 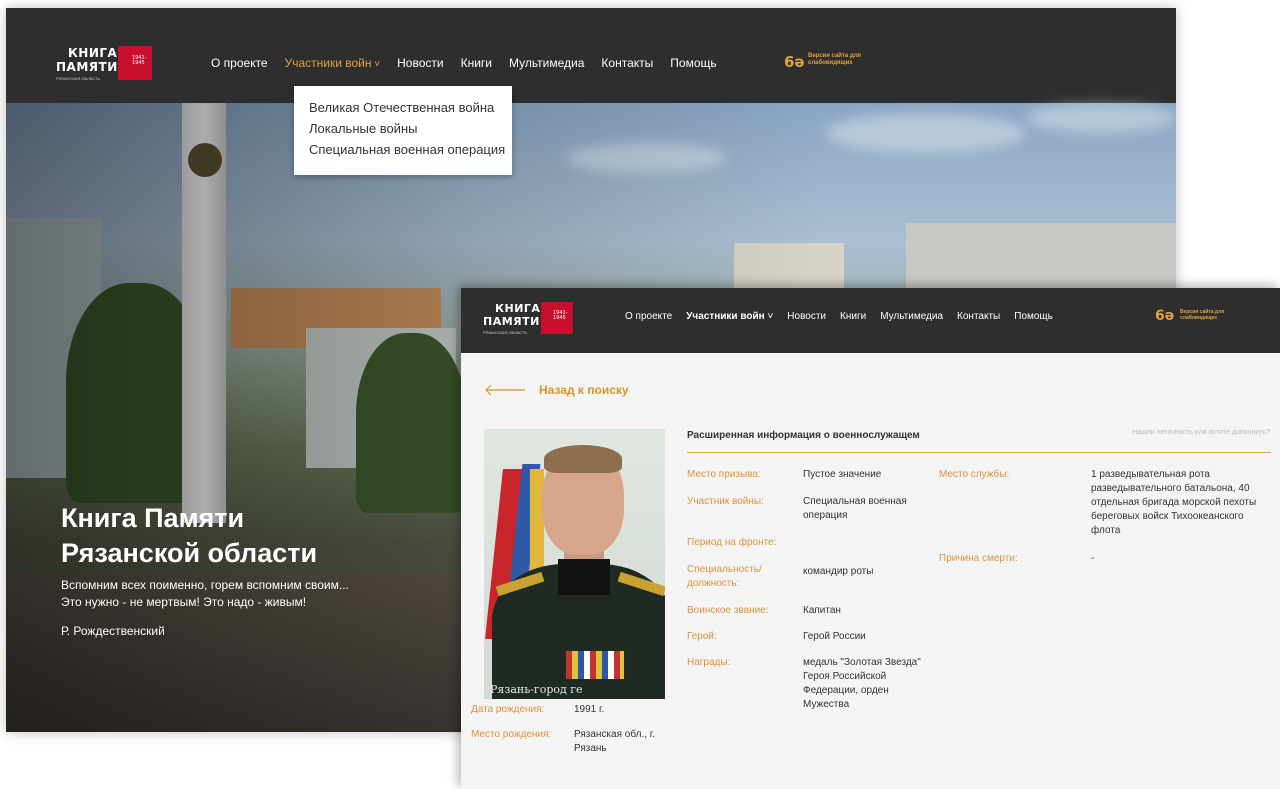 What do you see at coordinates (1093, 558) in the screenshot?
I see `field-value: -` at bounding box center [1093, 558].